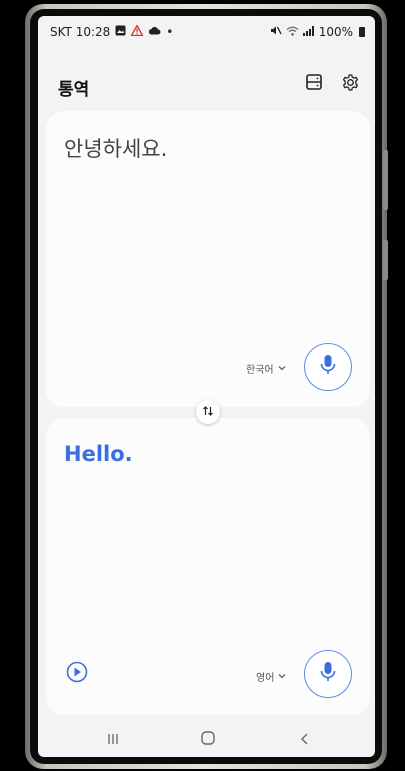 The width and height of the screenshot is (405, 771). I want to click on target-language-label: 영어, so click(265, 678).